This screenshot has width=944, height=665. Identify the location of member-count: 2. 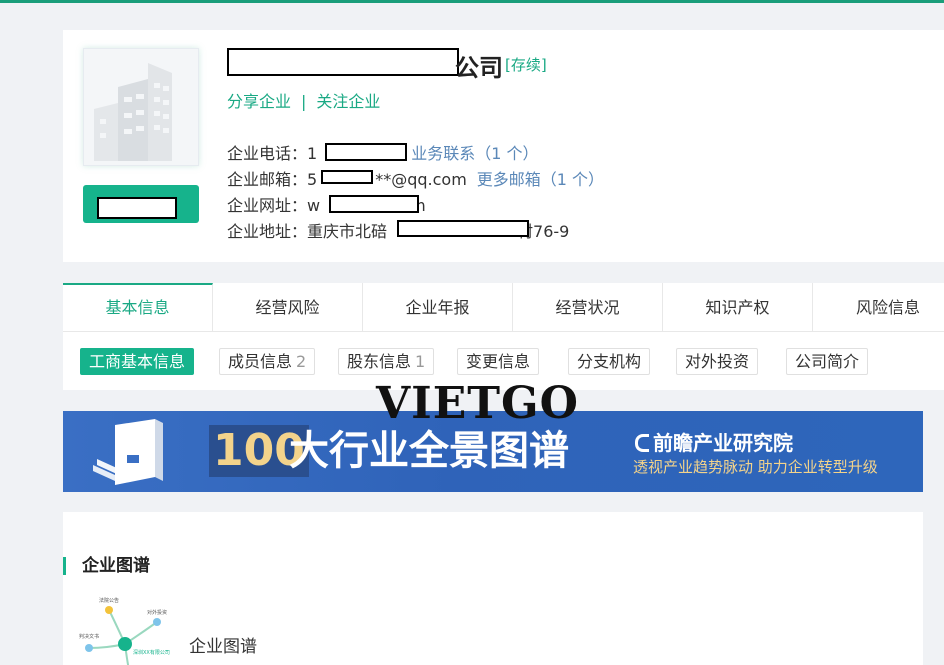
(301, 361).